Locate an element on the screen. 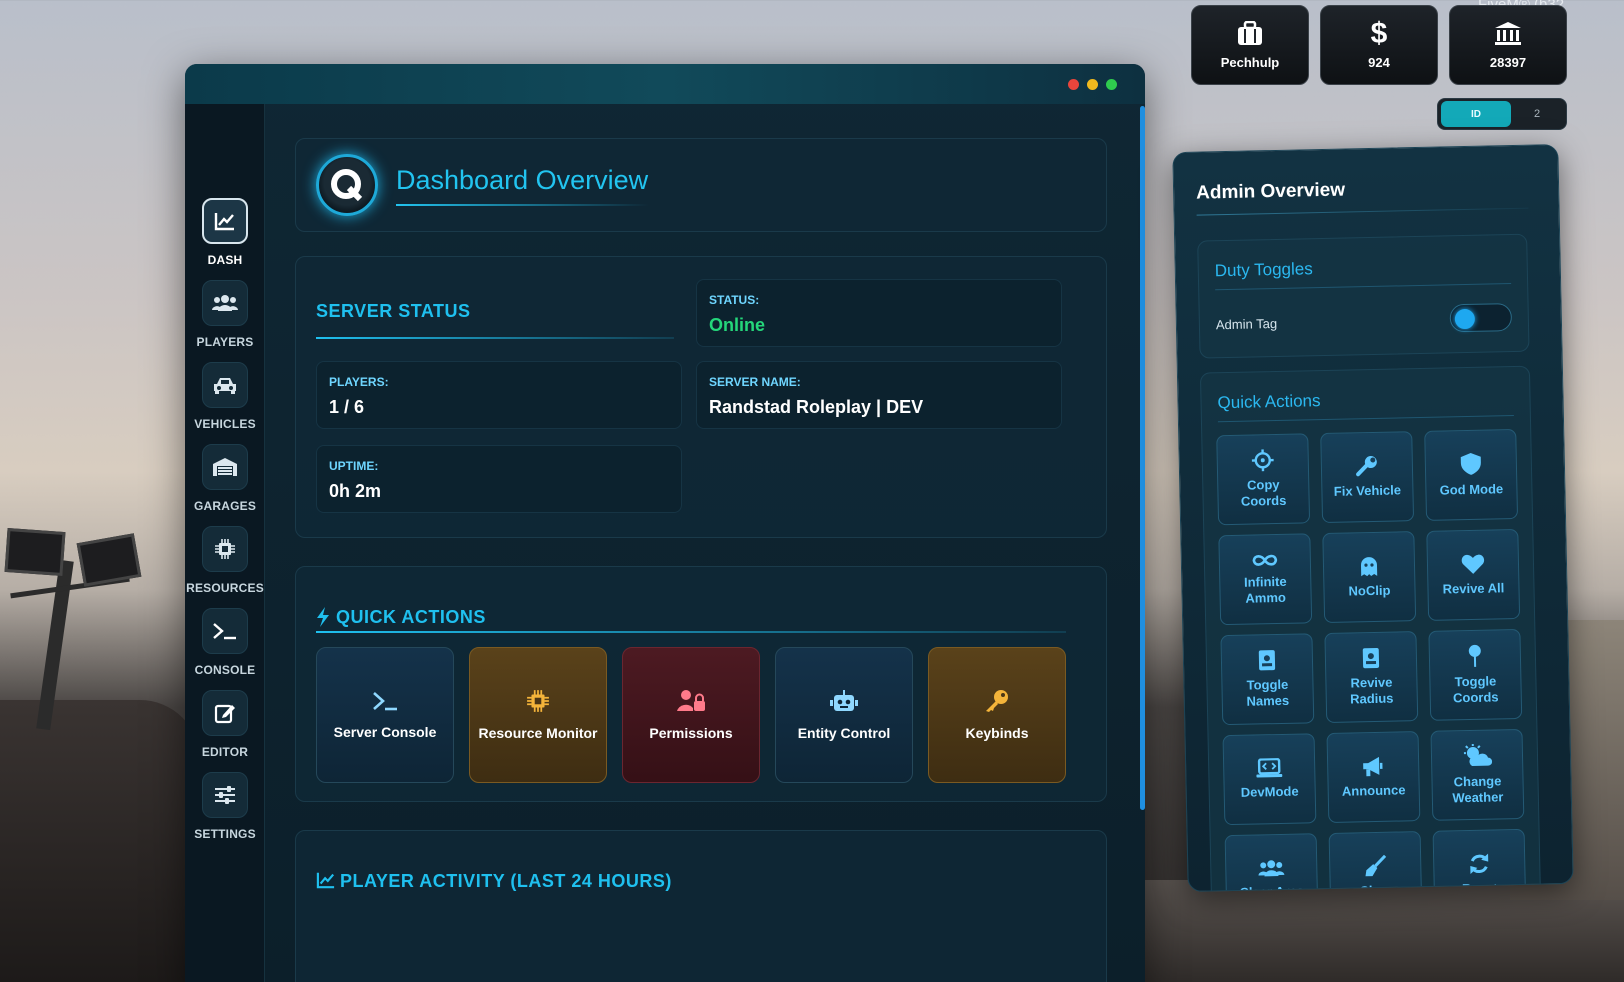  sliders-icon is located at coordinates (225, 795).